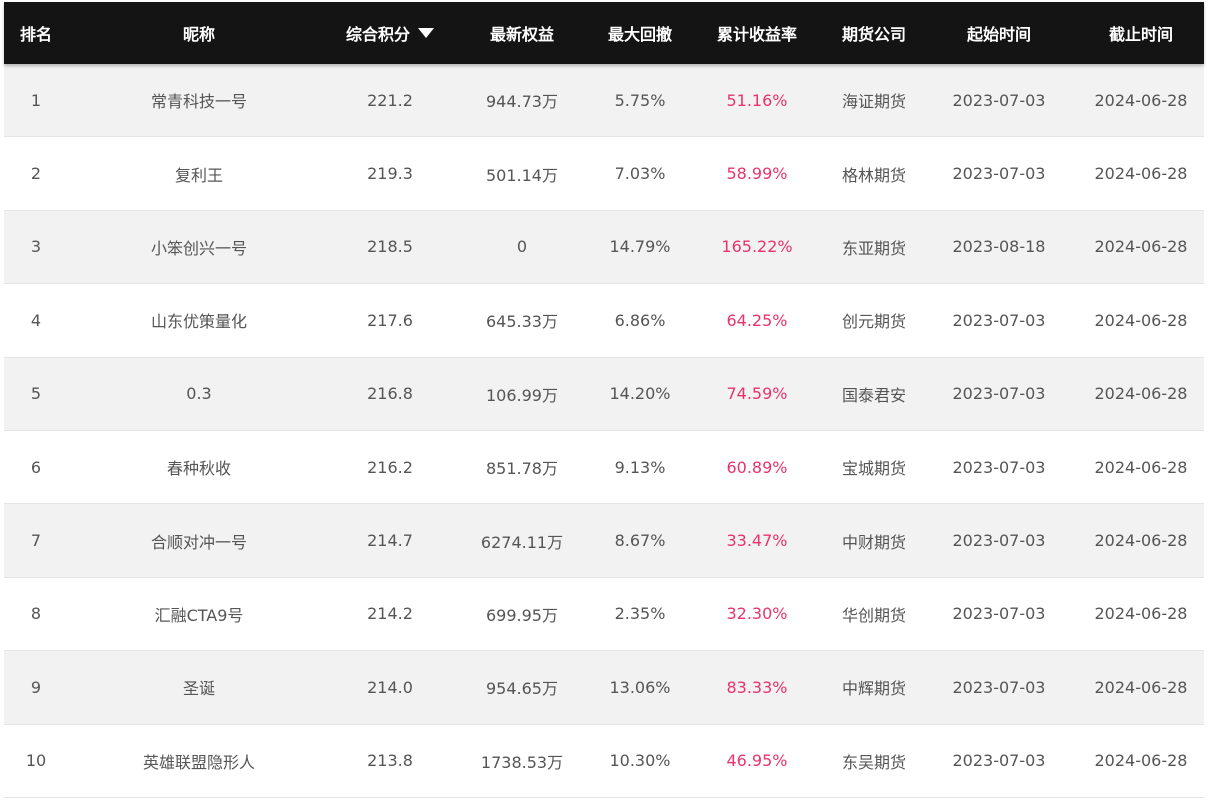  I want to click on drawdown-cell: 14.20%, so click(640, 394).